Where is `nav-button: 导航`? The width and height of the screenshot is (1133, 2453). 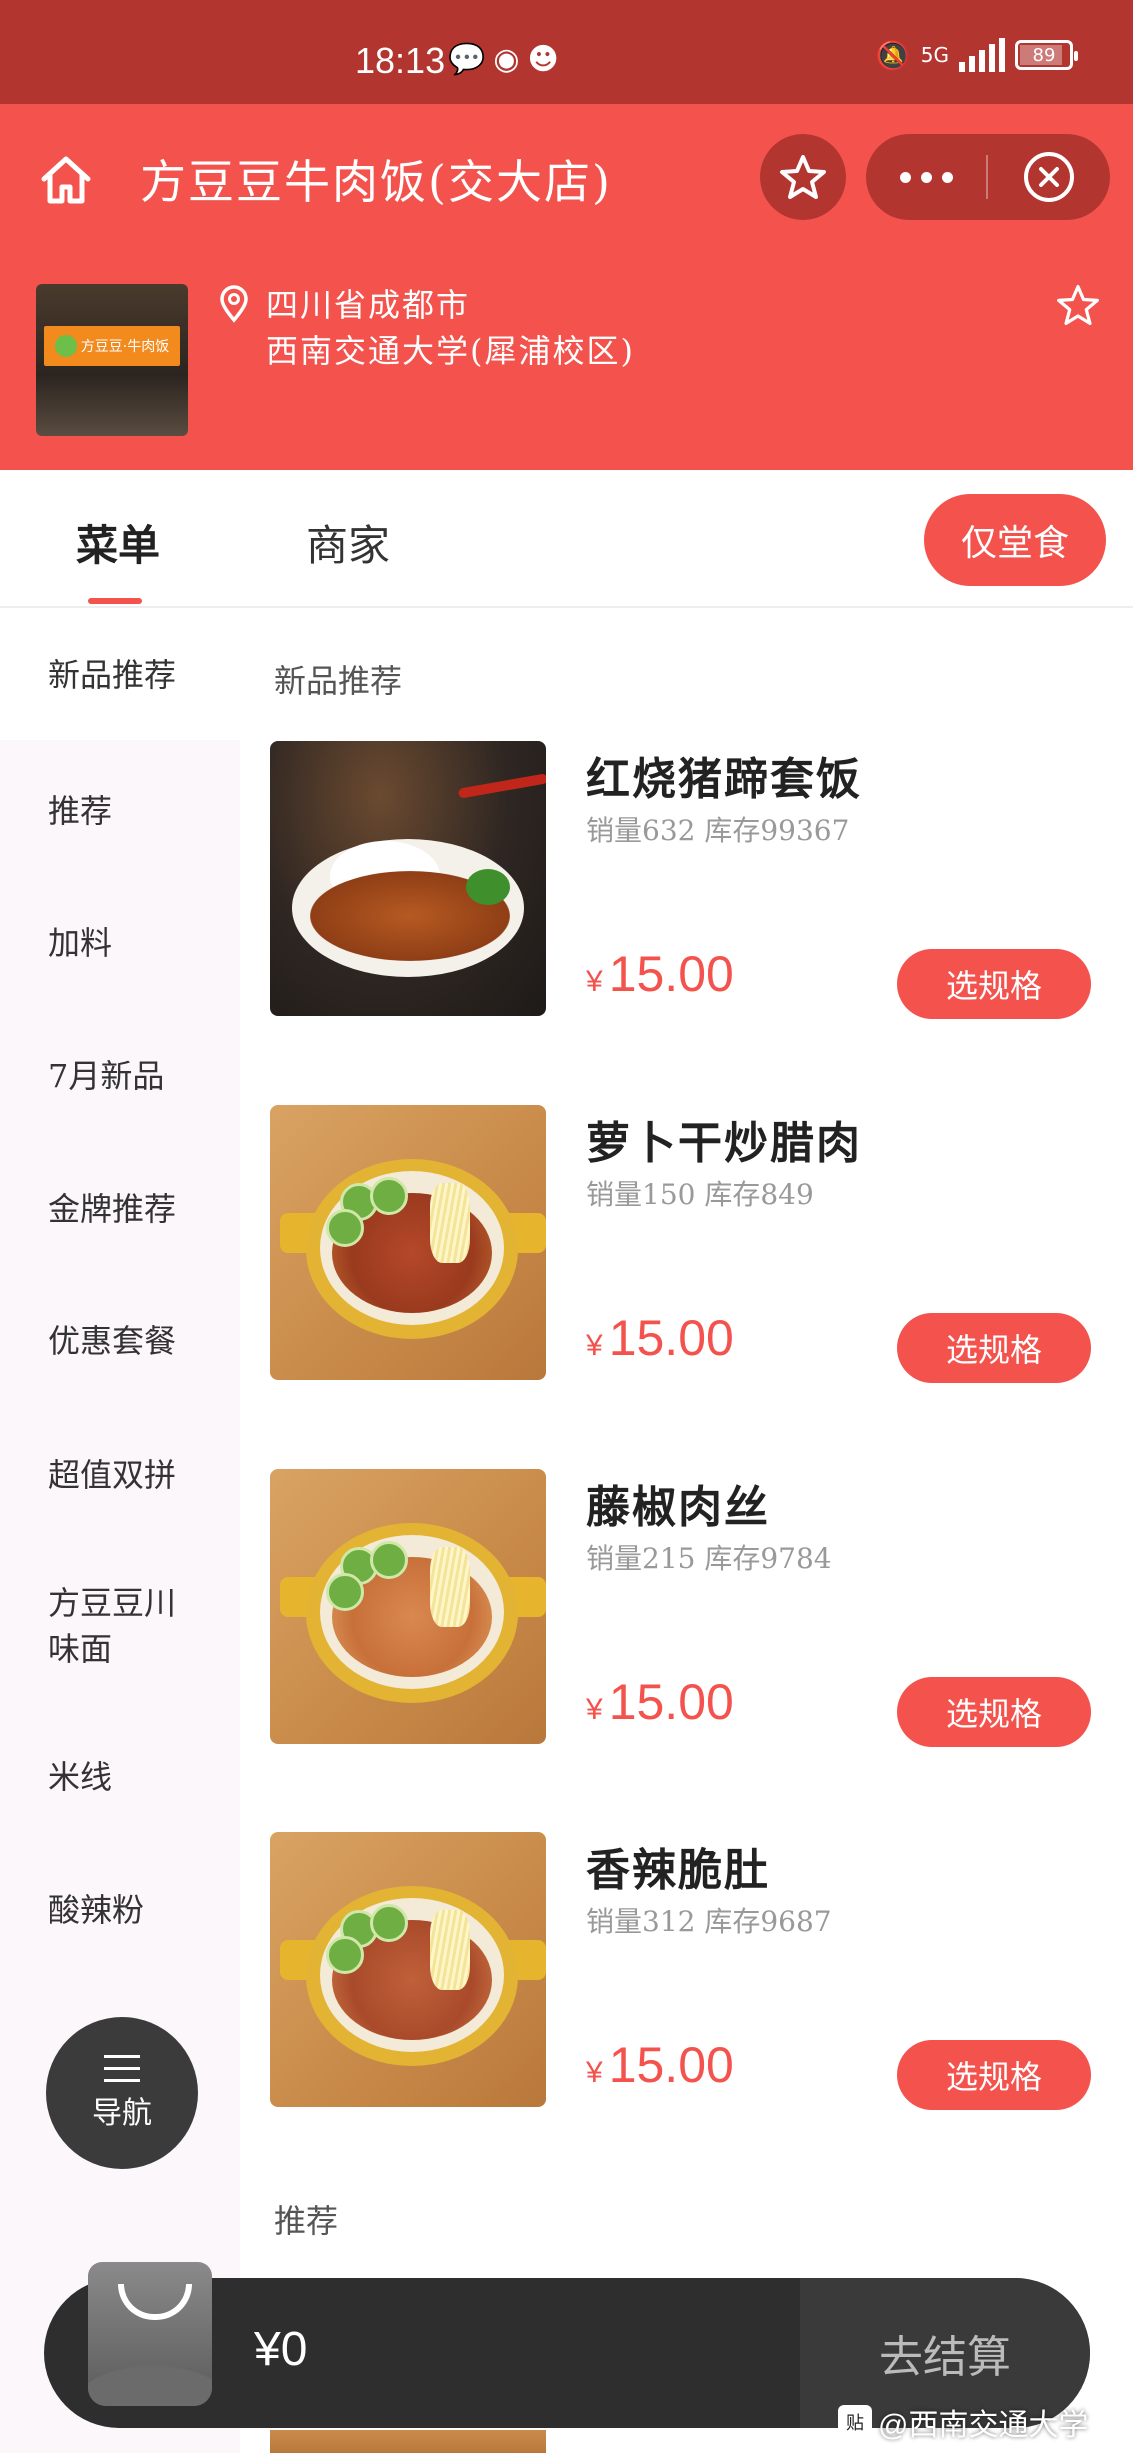 nav-button: 导航 is located at coordinates (122, 2093).